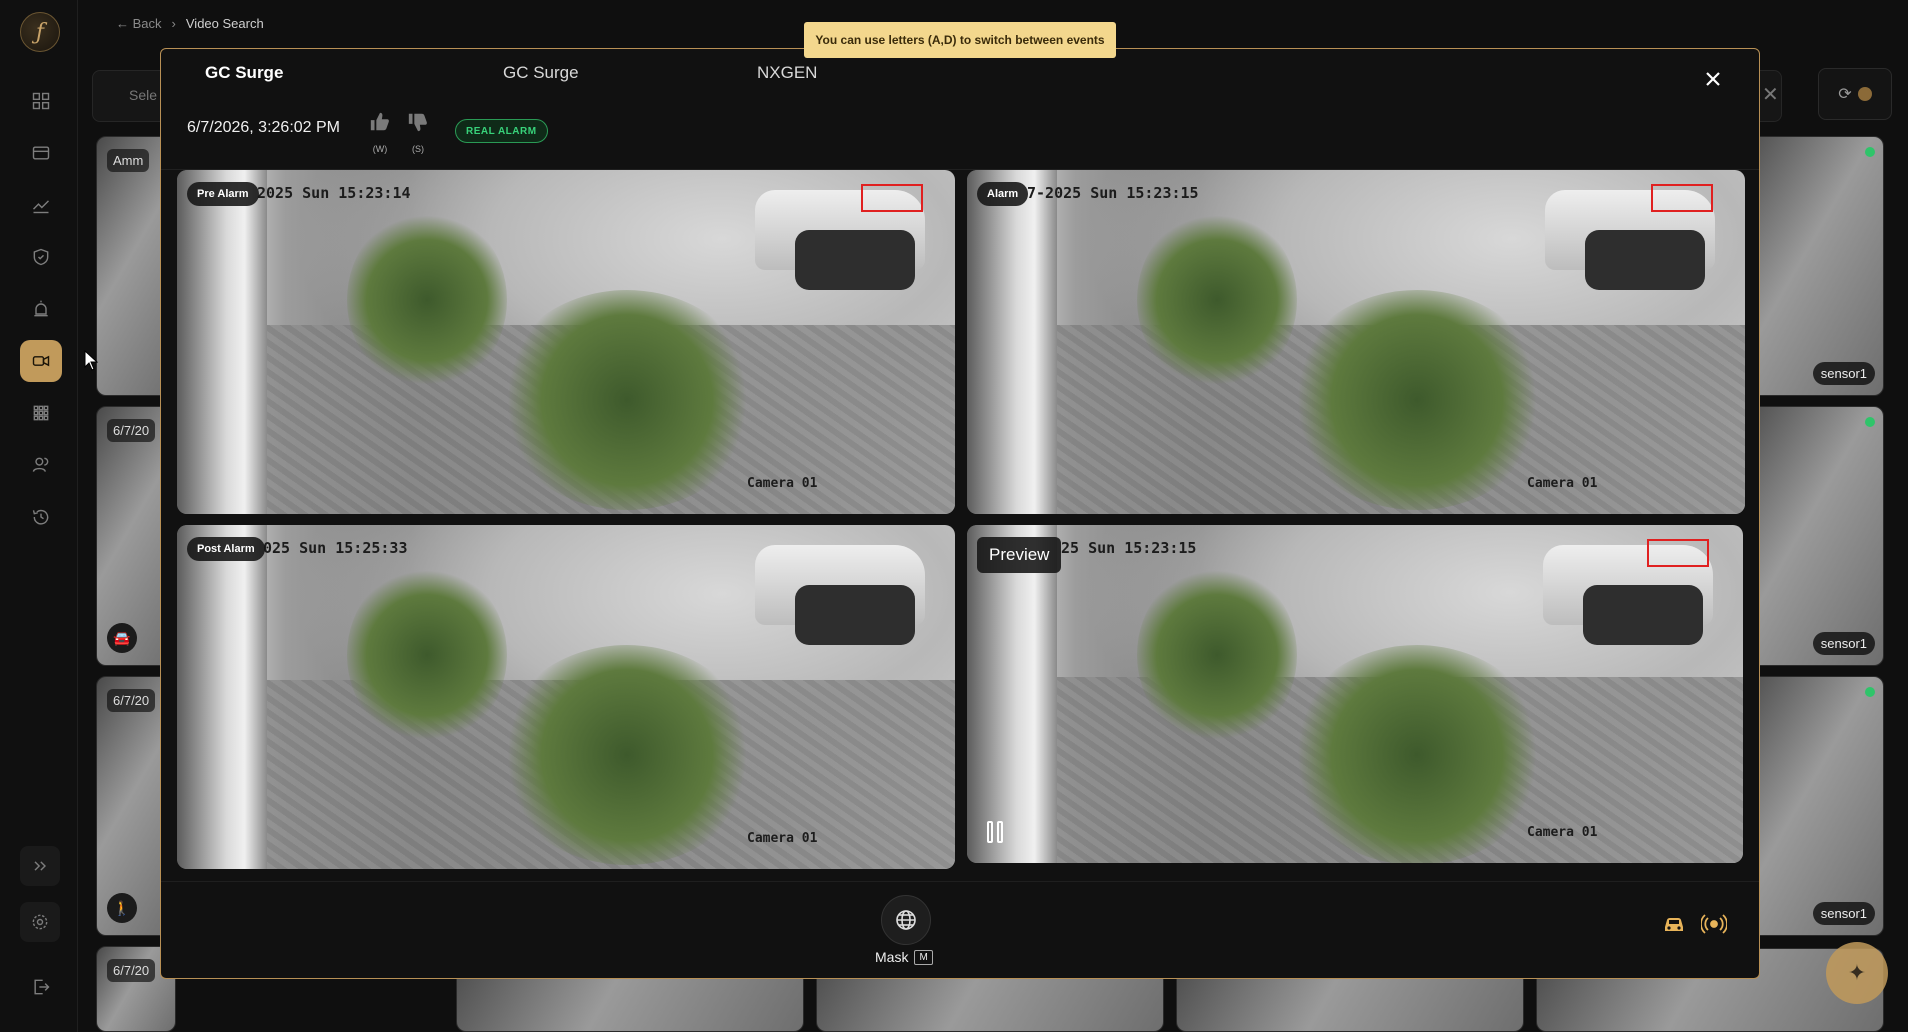 This screenshot has width=1908, height=1032. I want to click on vehicle-icon, so click(1674, 924).